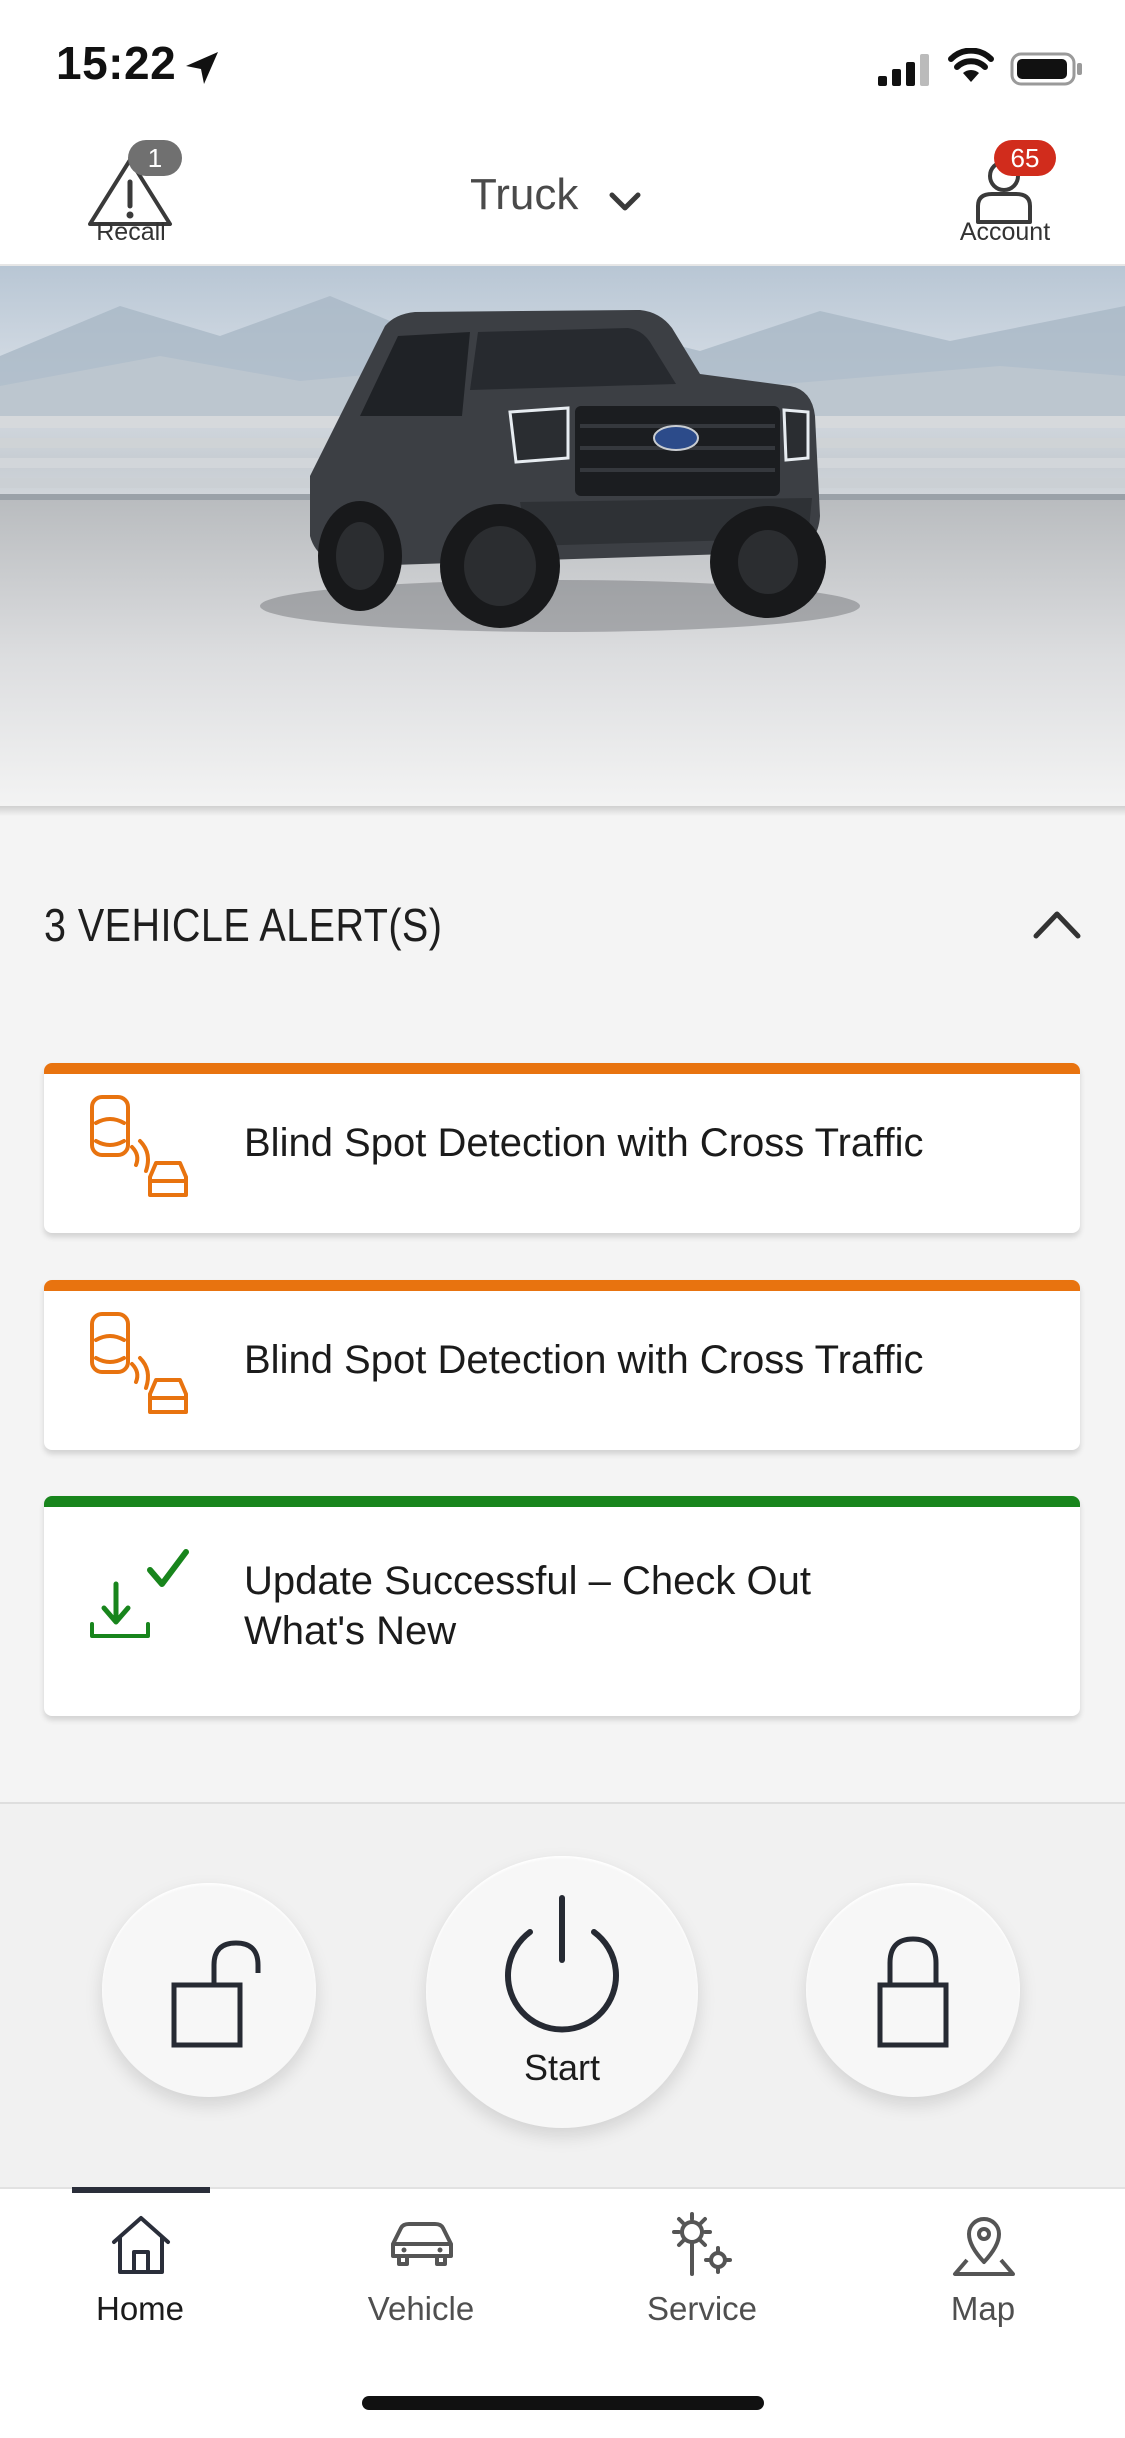 The width and height of the screenshot is (1125, 2438). I want to click on service-gears-icon, so click(702, 2244).